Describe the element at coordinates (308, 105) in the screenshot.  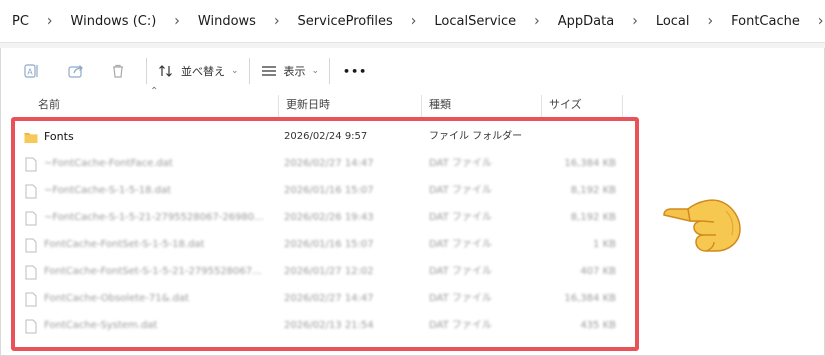
I see `column-header-date: 更新日時` at that location.